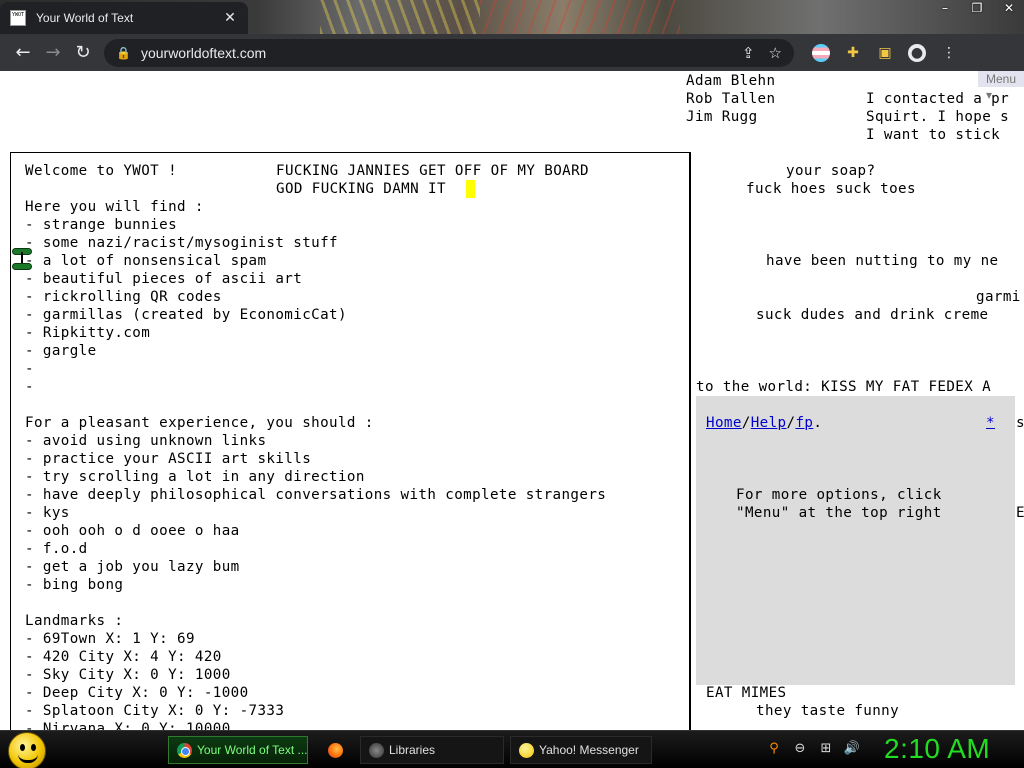 The height and width of the screenshot is (768, 1024). What do you see at coordinates (775, 53) in the screenshot?
I see `bookmark-star-icon: ☆` at bounding box center [775, 53].